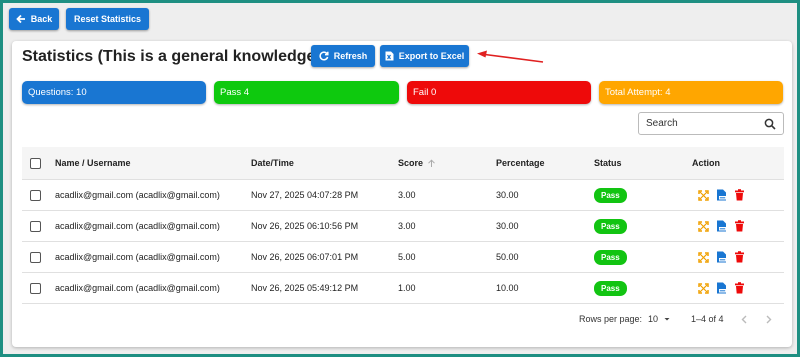  I want to click on pagination-range: 1–4 of 4, so click(707, 319).